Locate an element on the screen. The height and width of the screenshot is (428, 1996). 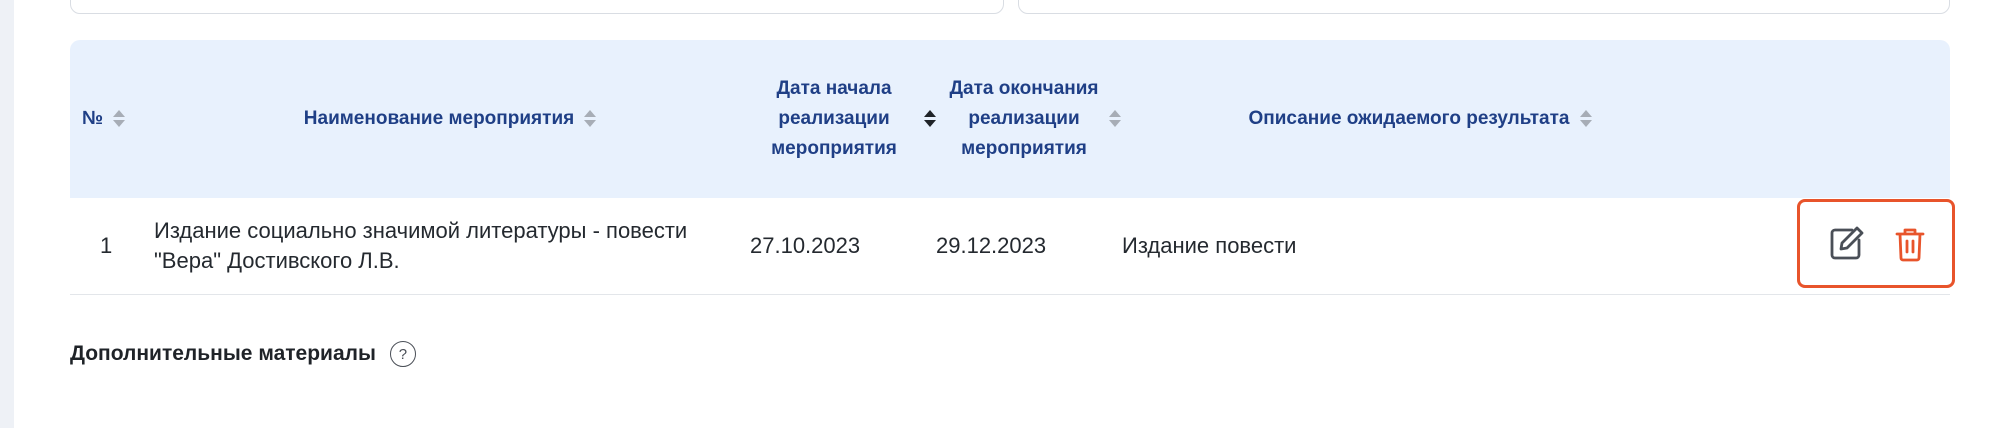
cell-start-date: 27.10.2023 is located at coordinates (805, 245).